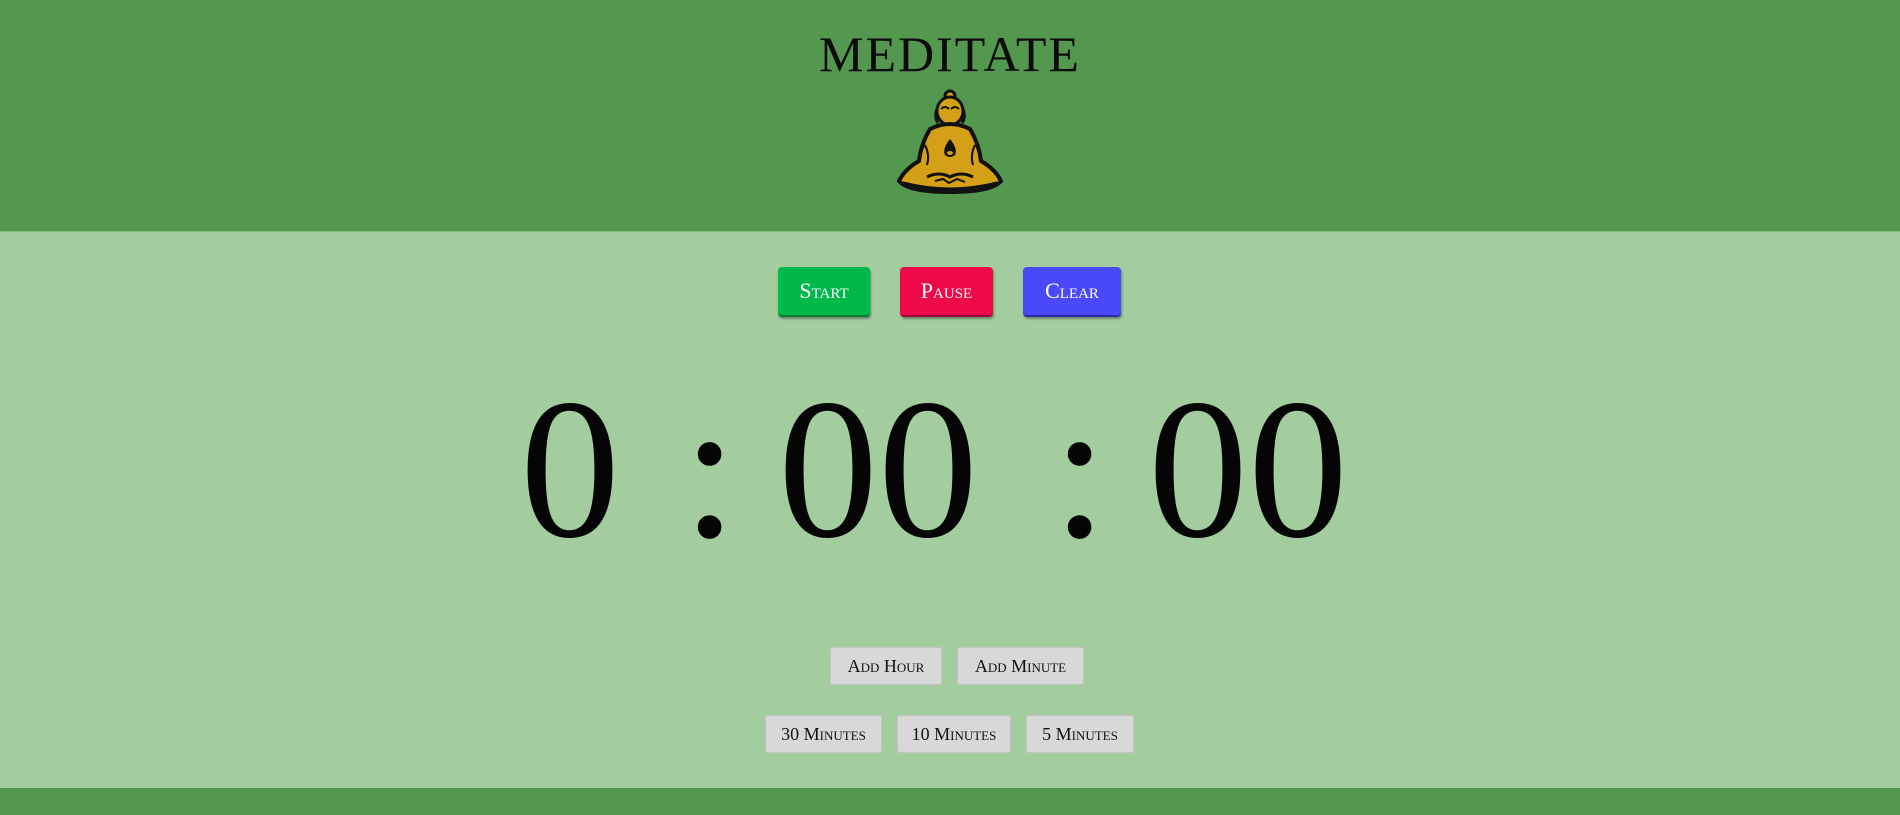 Image resolution: width=1900 pixels, height=815 pixels. I want to click on seated-buddha-icon, so click(950, 142).